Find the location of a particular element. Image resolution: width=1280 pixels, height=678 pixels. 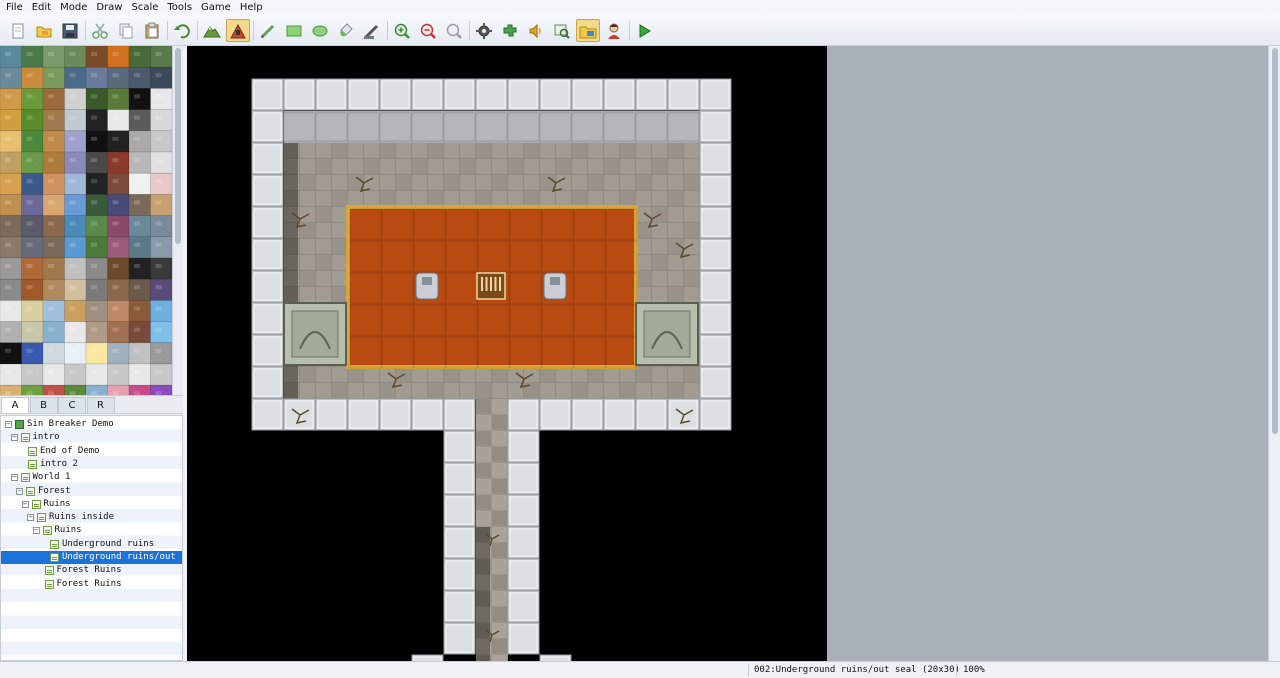

database-button is located at coordinates (484, 30).